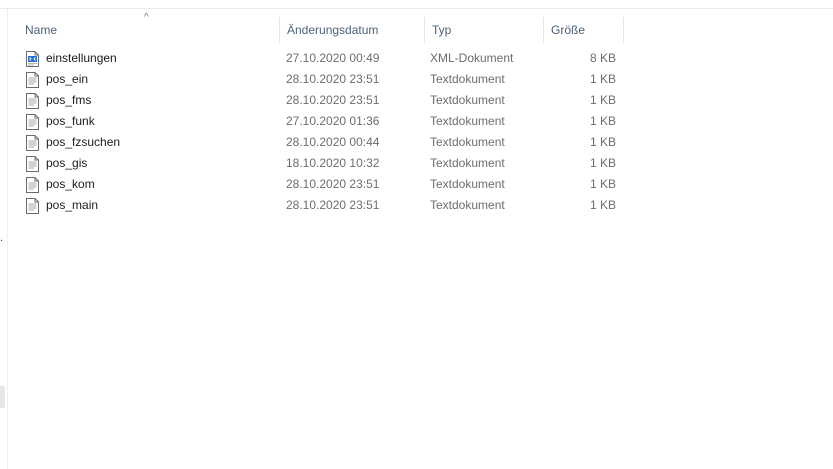  What do you see at coordinates (70, 121) in the screenshot?
I see `file-name: pos_funk` at bounding box center [70, 121].